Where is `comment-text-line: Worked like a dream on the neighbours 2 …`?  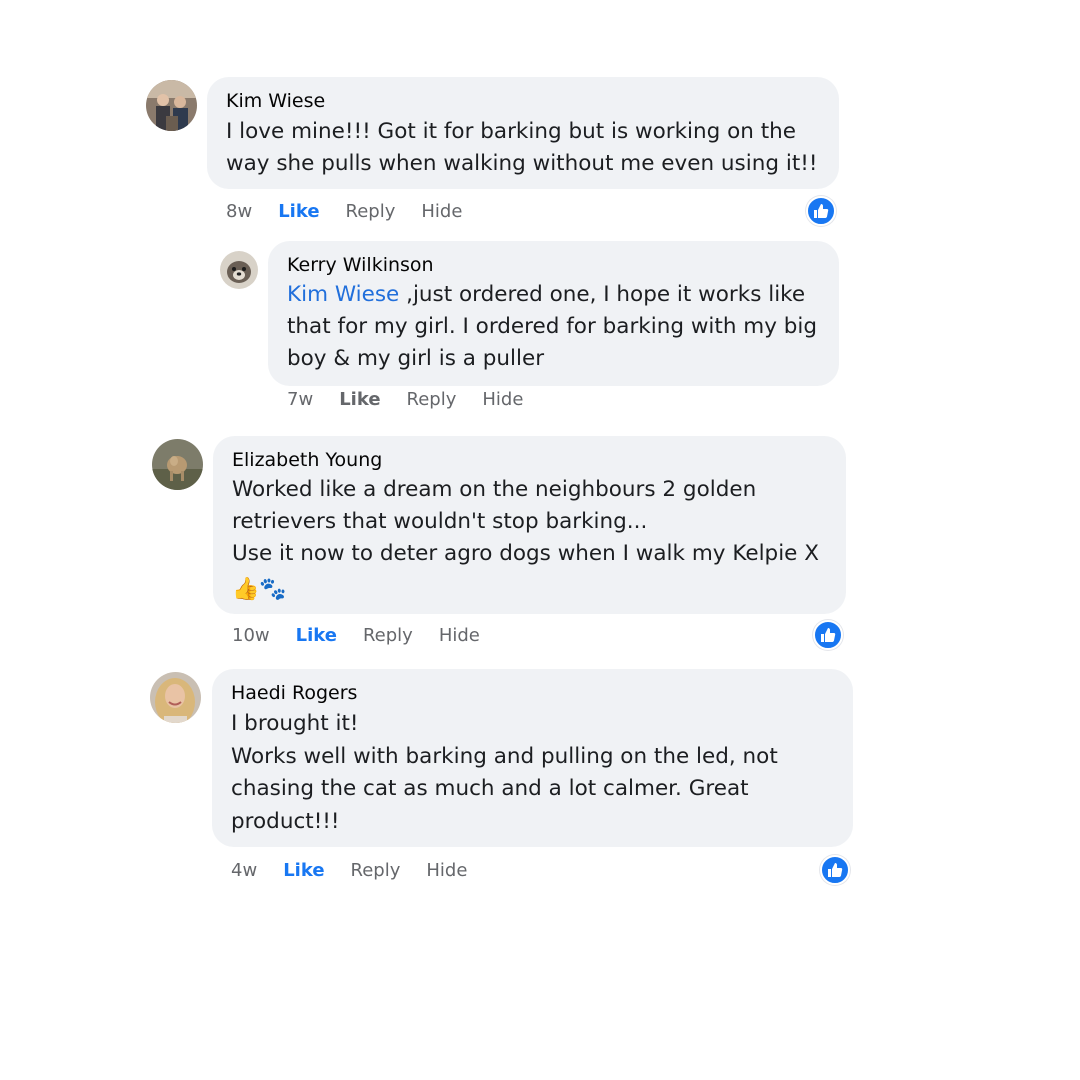 comment-text-line: Worked like a dream on the neighbours 2 … is located at coordinates (494, 489).